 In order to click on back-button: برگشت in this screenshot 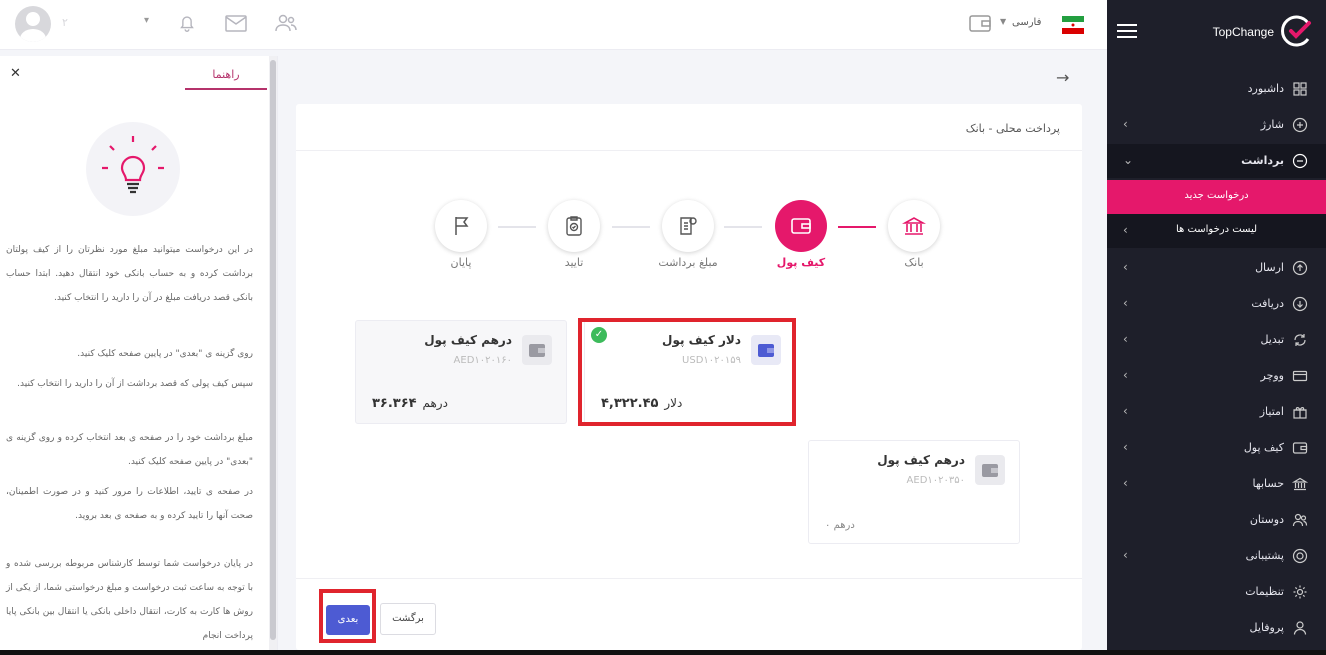, I will do `click(408, 619)`.